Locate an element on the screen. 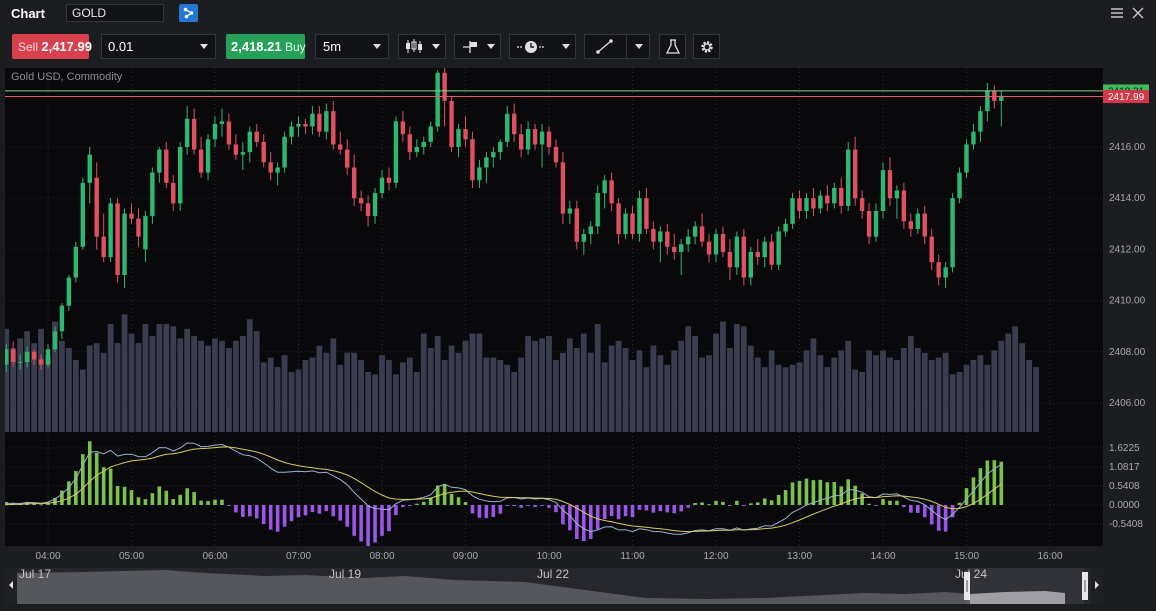 The width and height of the screenshot is (1156, 611). navigator-date: Jul 24 is located at coordinates (971, 574).